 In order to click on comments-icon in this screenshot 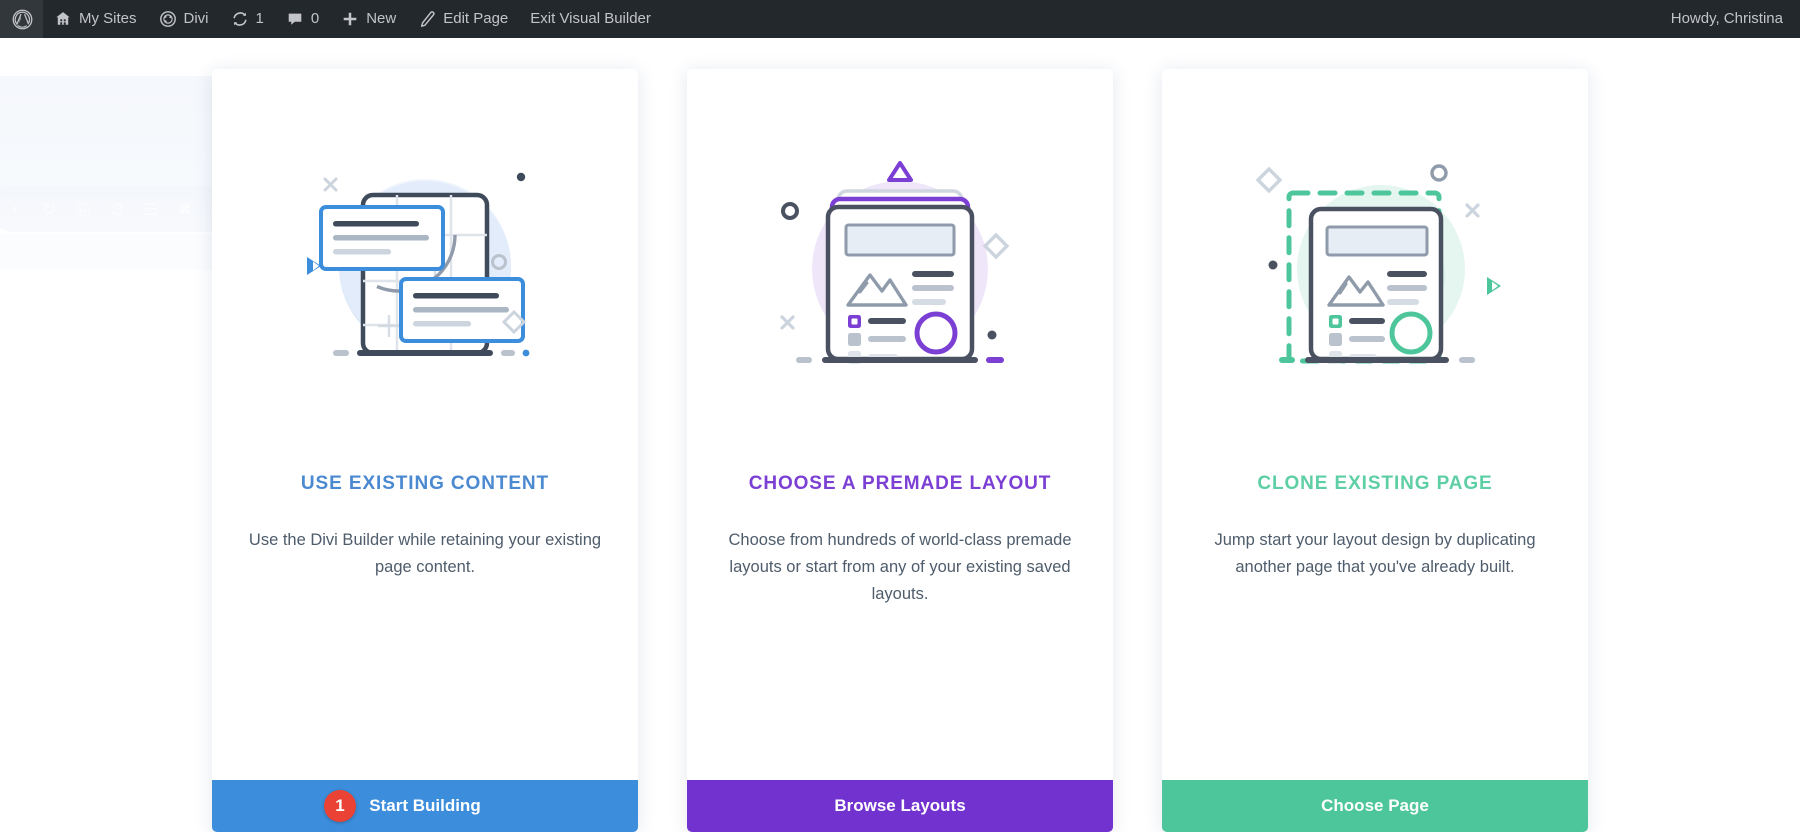, I will do `click(295, 19)`.